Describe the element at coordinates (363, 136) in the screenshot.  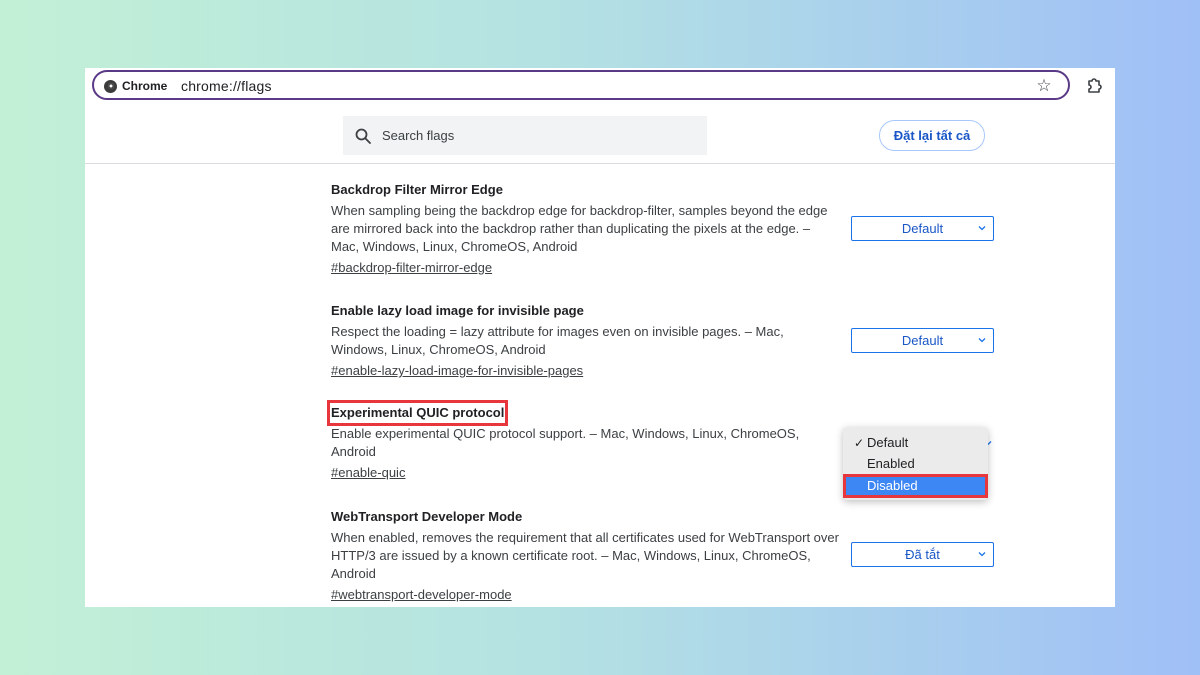
I see `search-icon` at that location.